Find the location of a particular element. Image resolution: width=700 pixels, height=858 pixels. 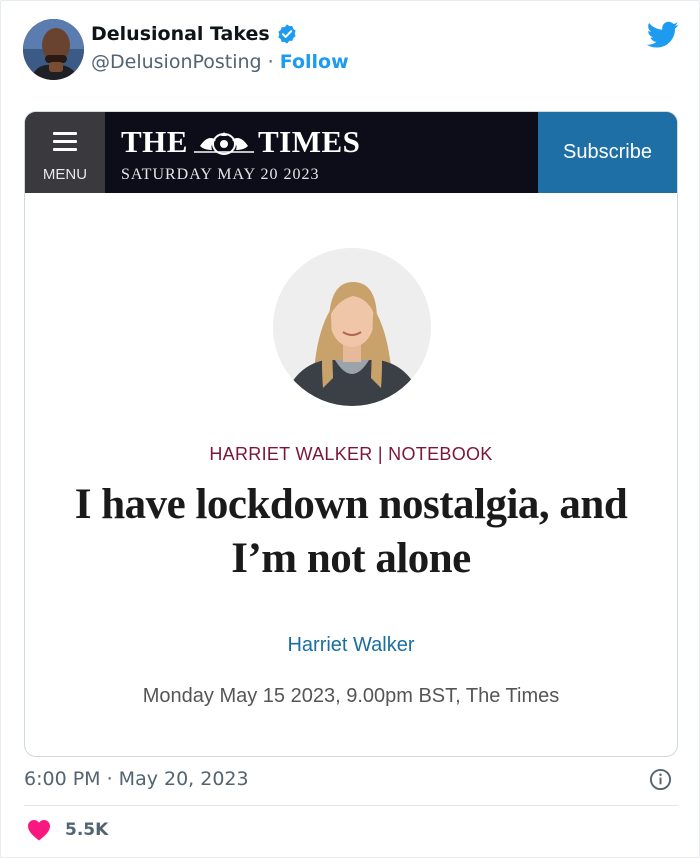

brand-right: TIMES is located at coordinates (309, 141).